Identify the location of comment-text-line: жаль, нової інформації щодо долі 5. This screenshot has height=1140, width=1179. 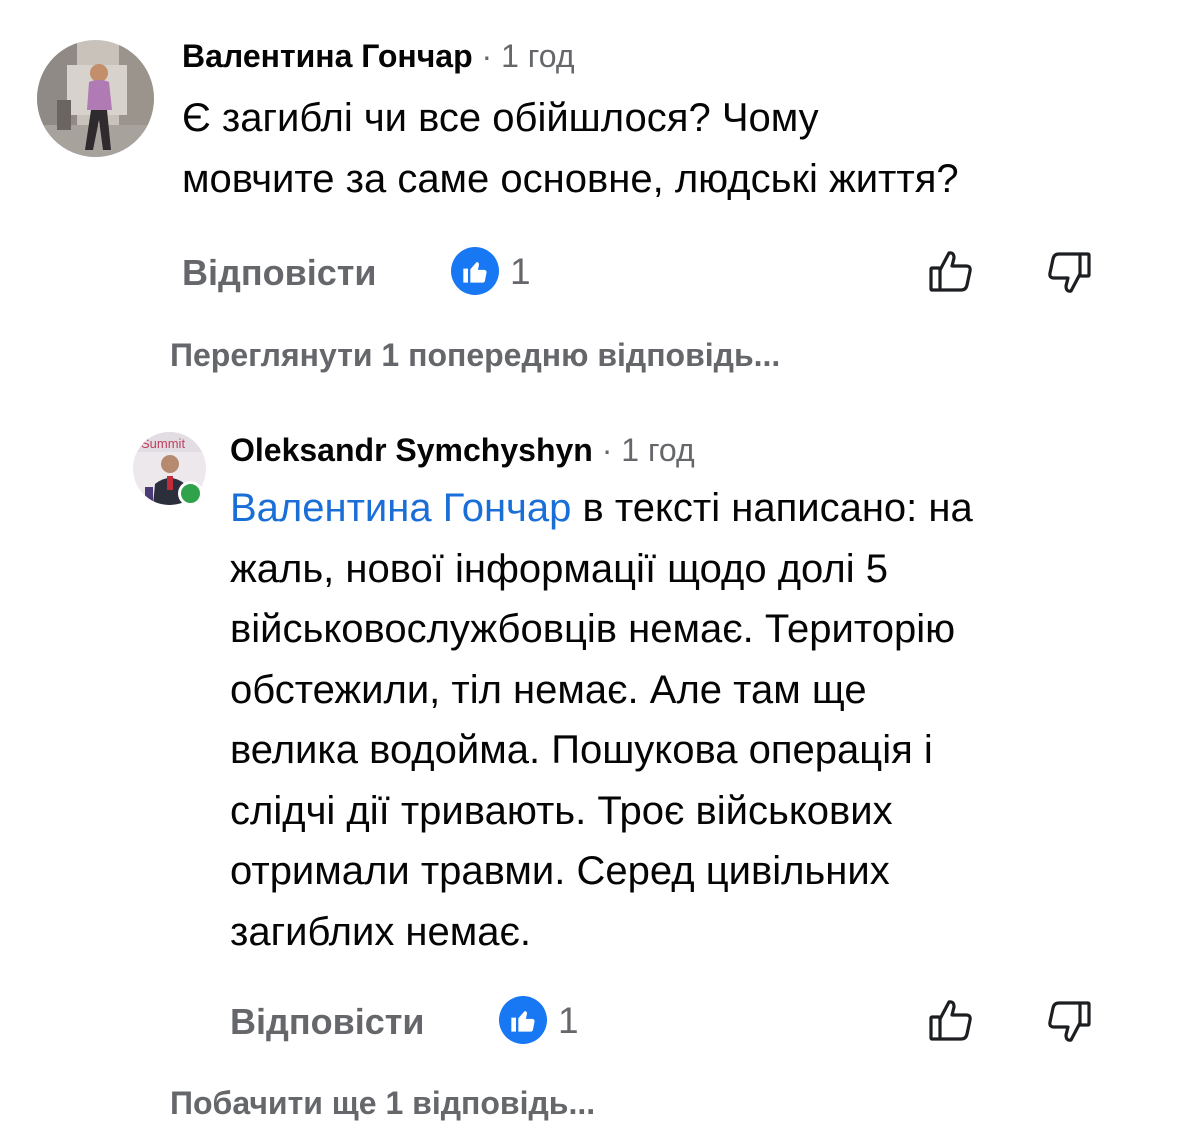
(559, 568).